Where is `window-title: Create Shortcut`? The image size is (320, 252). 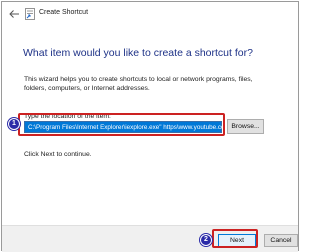 window-title: Create Shortcut is located at coordinates (64, 12).